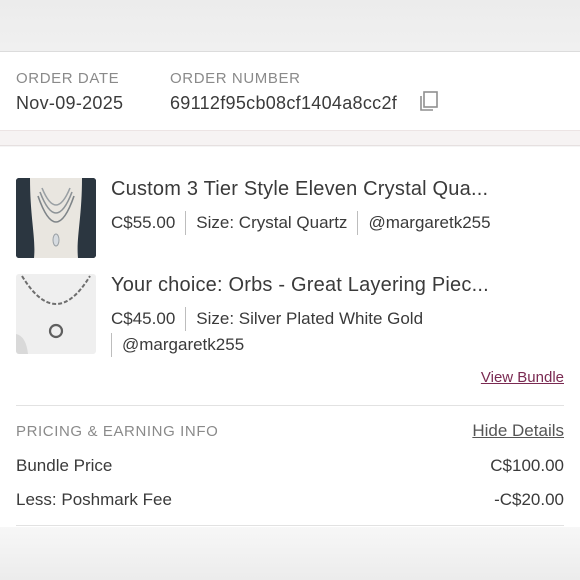  What do you see at coordinates (290, 553) in the screenshot?
I see `bottom-area` at bounding box center [290, 553].